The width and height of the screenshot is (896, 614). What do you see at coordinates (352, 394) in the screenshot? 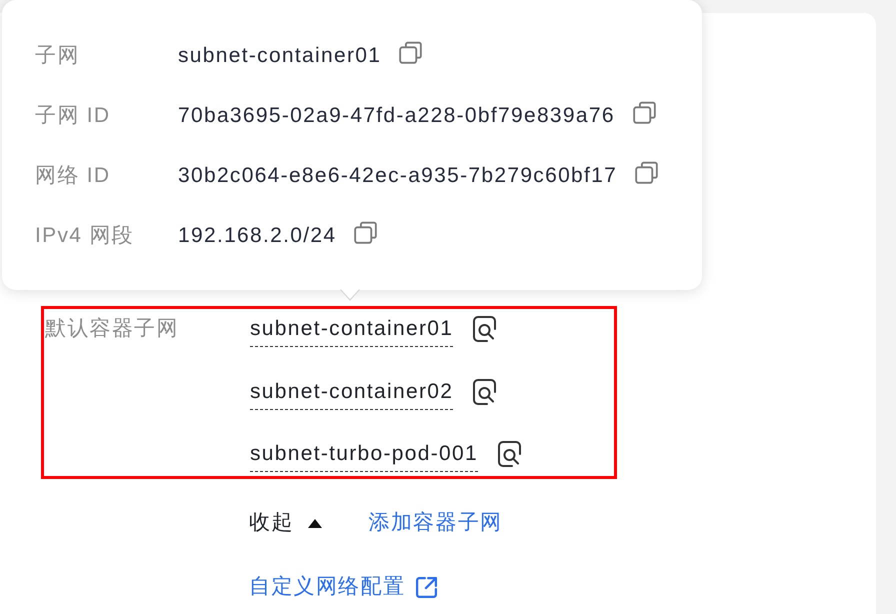
I see `subnet-link: subnet-container02` at bounding box center [352, 394].